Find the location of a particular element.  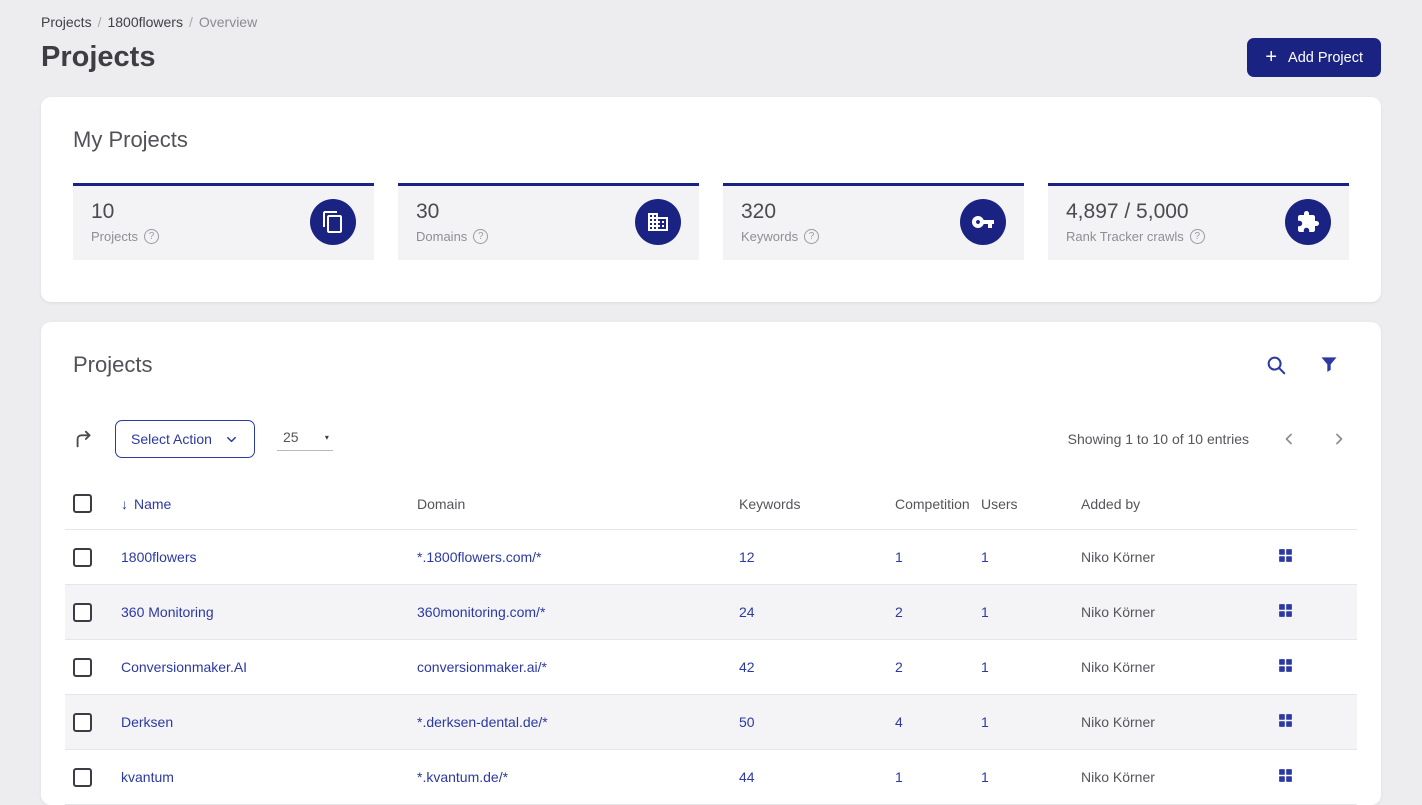

chevron-left-icon is located at coordinates (1289, 439).